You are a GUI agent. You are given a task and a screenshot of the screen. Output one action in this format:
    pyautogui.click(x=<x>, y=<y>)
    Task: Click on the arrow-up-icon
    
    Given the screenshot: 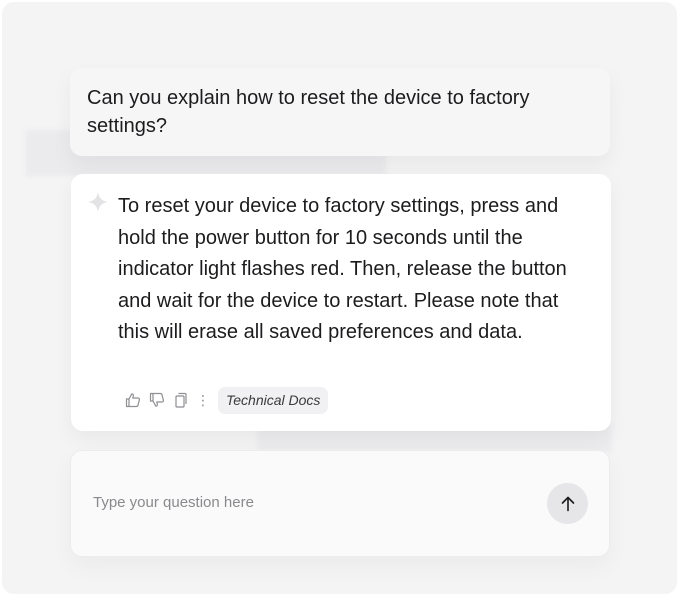 What is the action you would take?
    pyautogui.click(x=567, y=503)
    